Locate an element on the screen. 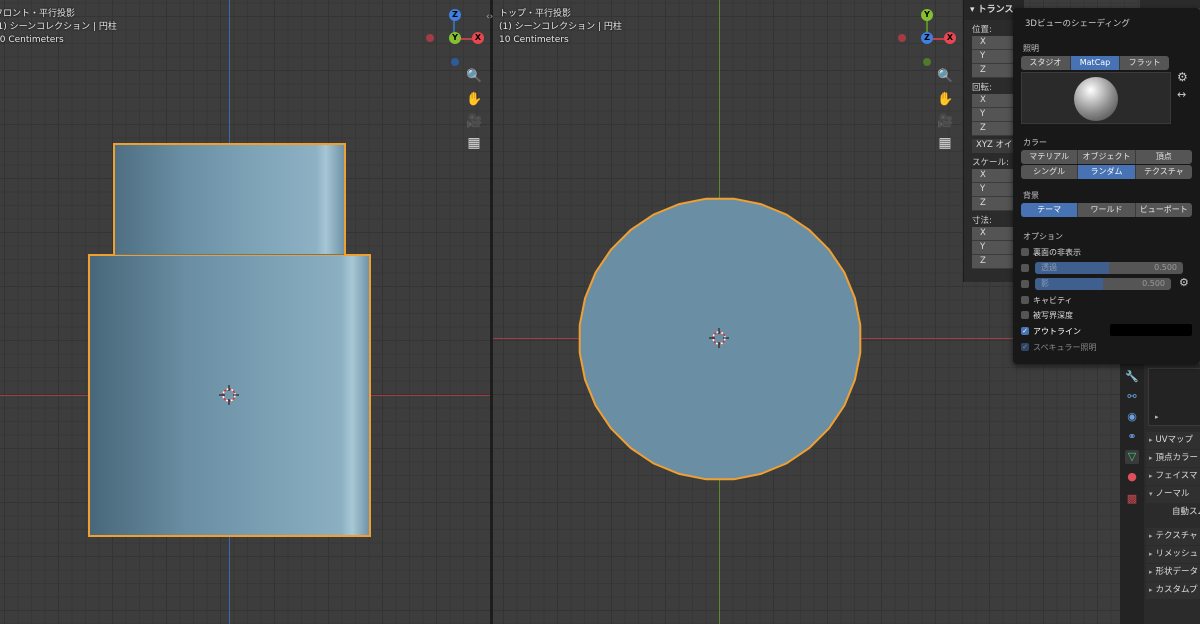  matcap-sphere is located at coordinates (1096, 99).